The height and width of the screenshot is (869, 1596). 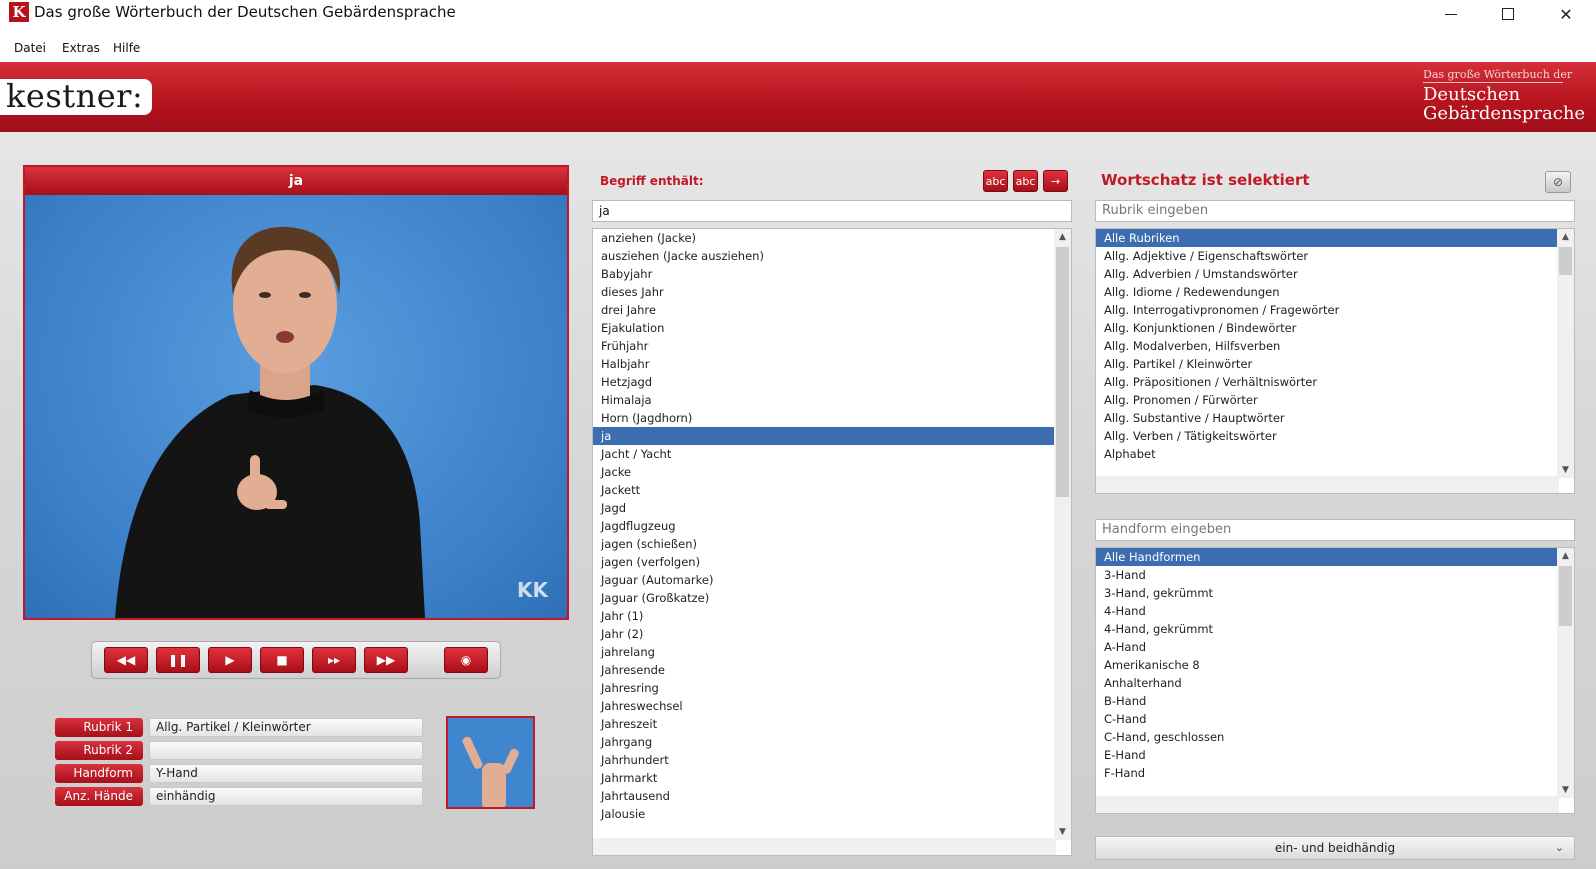 I want to click on term-list-item: Horn (Jagdhorn), so click(x=832, y=418).